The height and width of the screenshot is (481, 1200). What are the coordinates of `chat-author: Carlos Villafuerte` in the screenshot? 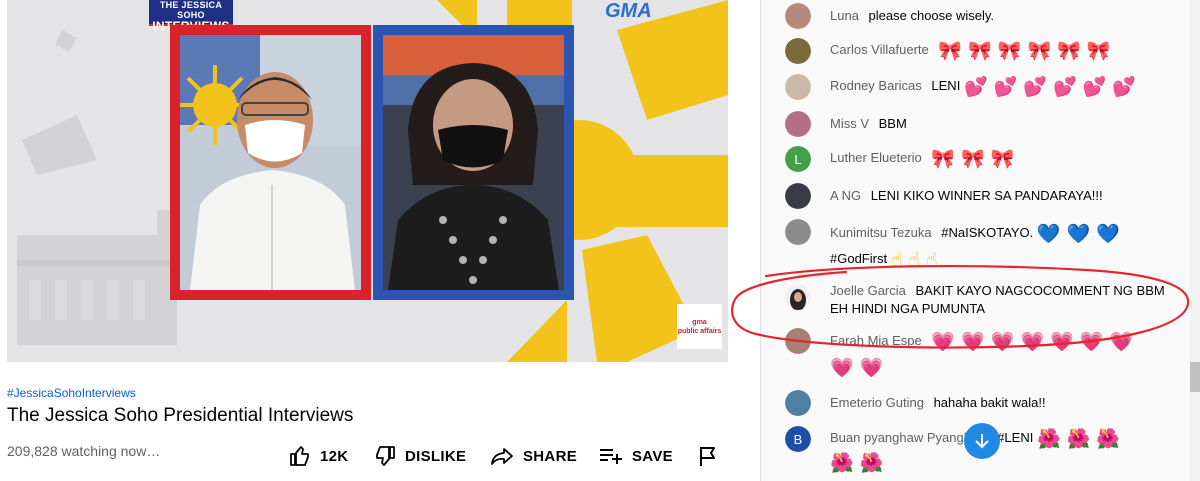 It's located at (879, 49).